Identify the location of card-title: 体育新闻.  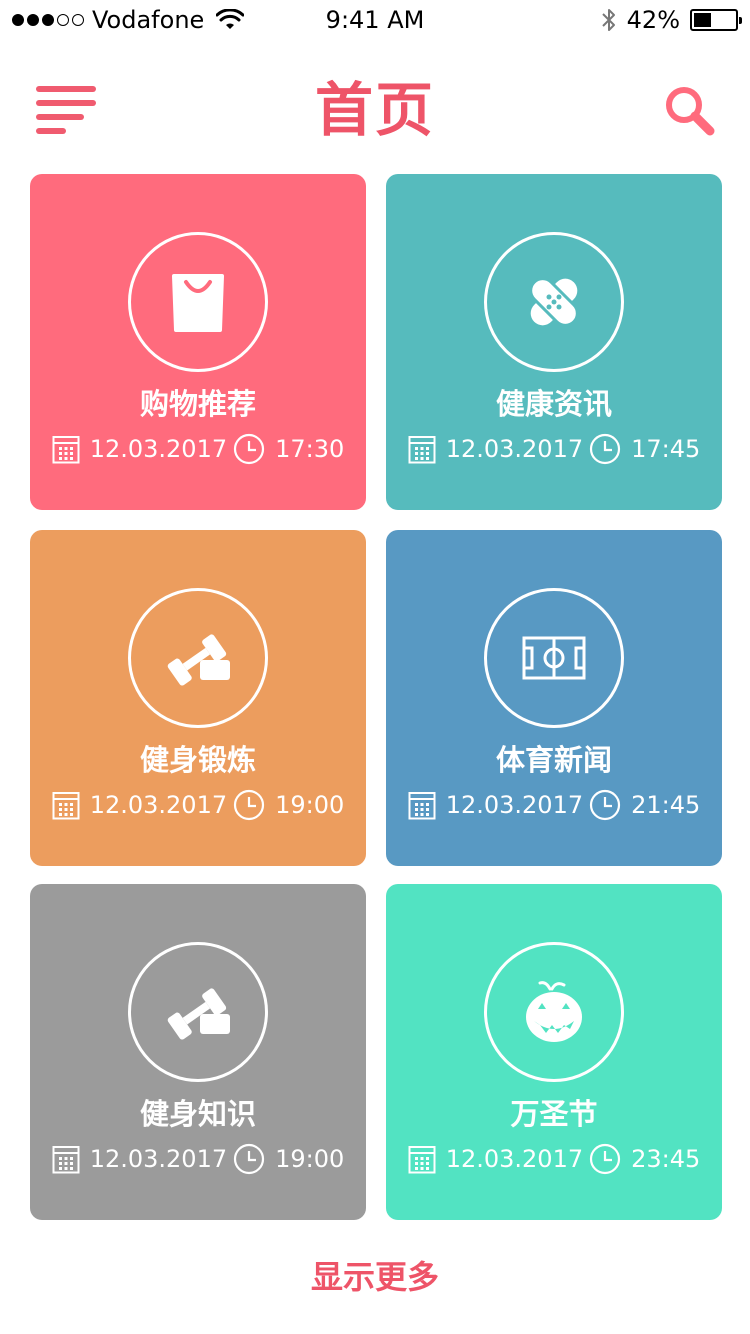
(553, 760).